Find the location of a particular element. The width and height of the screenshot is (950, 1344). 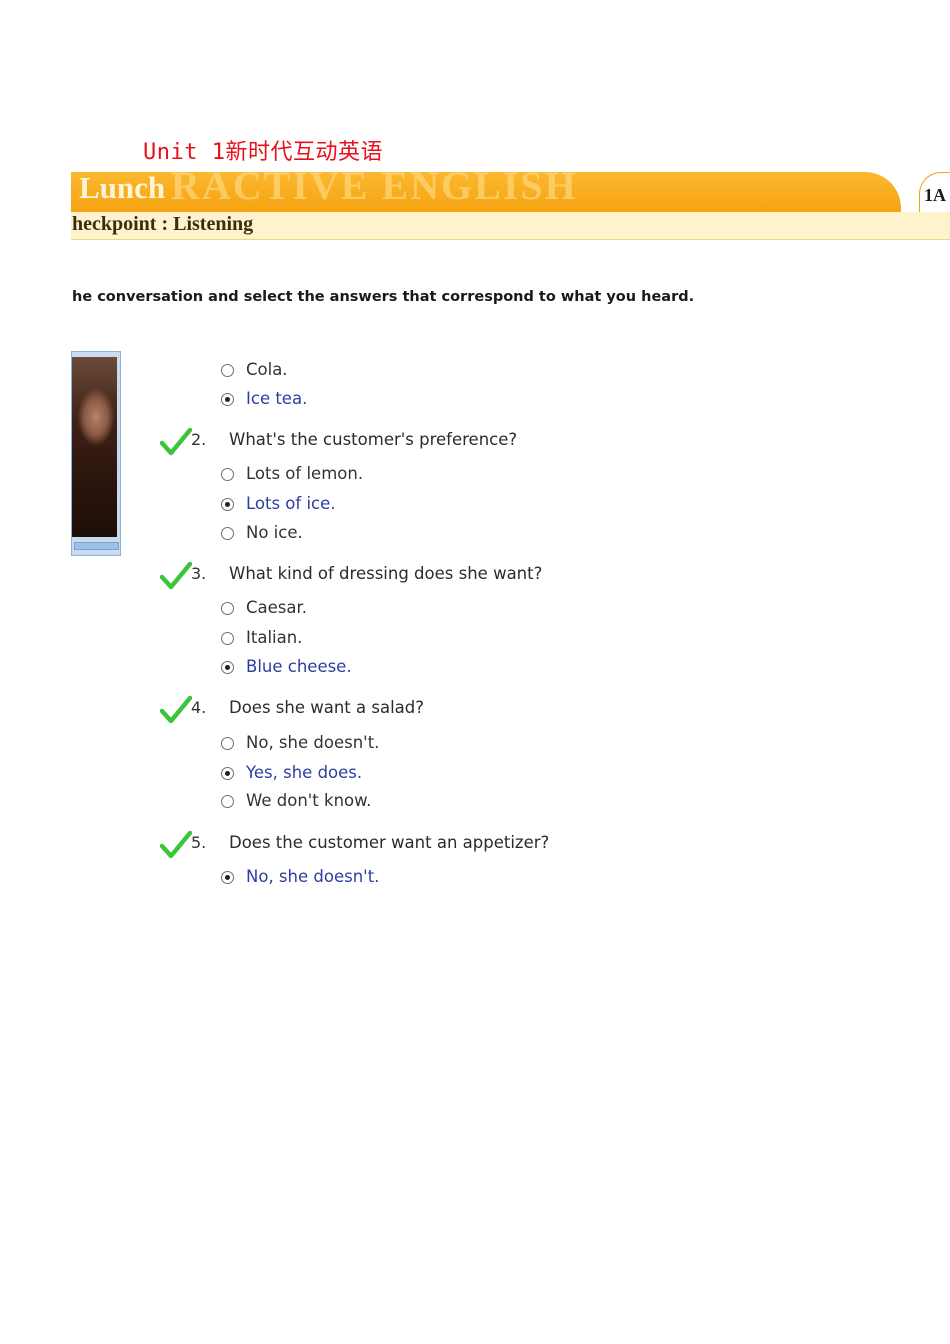

section-header: heckpoint : Listening is located at coordinates (510, 226).